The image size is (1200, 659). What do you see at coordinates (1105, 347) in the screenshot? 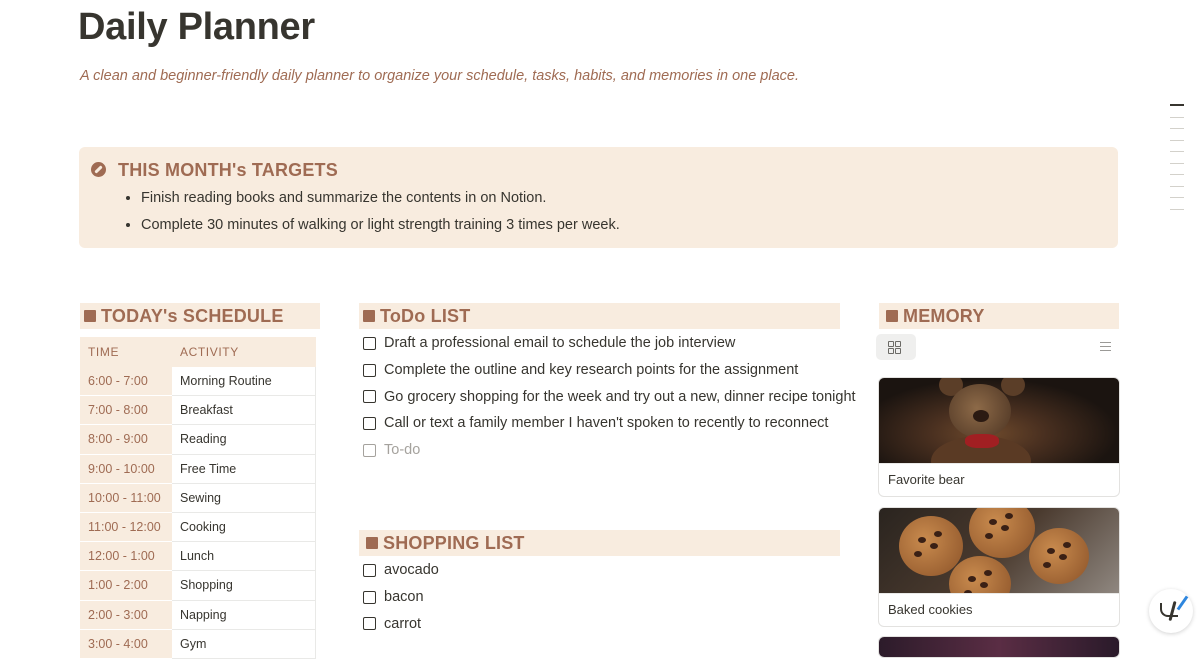
I see `filter-settings-icon` at bounding box center [1105, 347].